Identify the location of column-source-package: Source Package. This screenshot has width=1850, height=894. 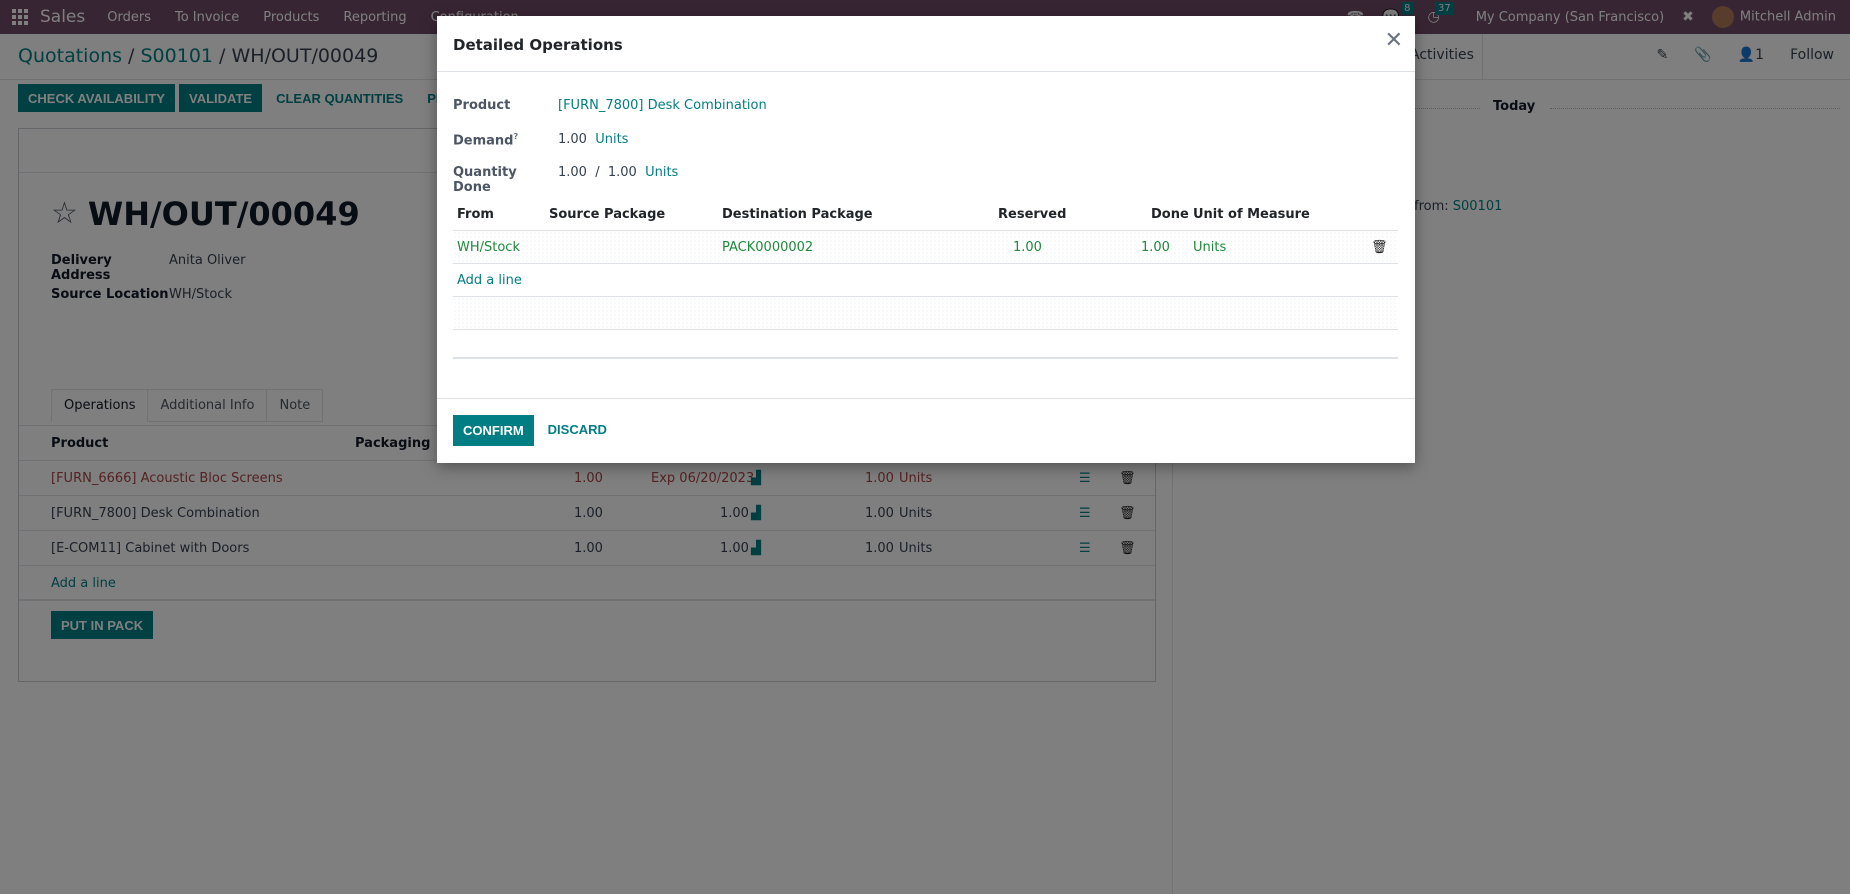
(607, 214).